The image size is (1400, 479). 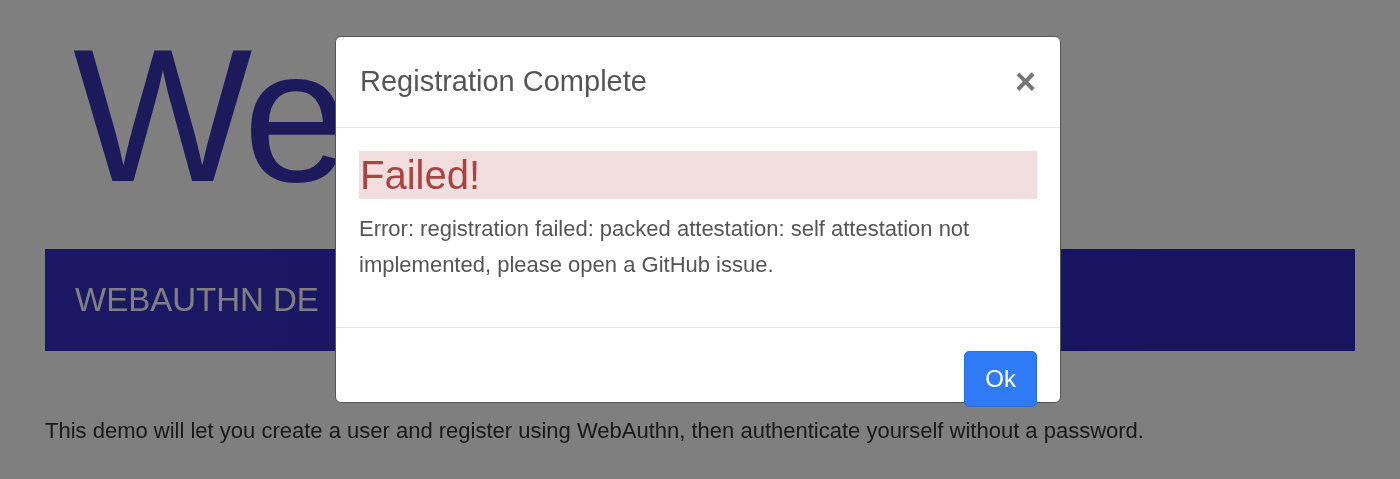 I want to click on ok-button: Ok, so click(x=1000, y=379).